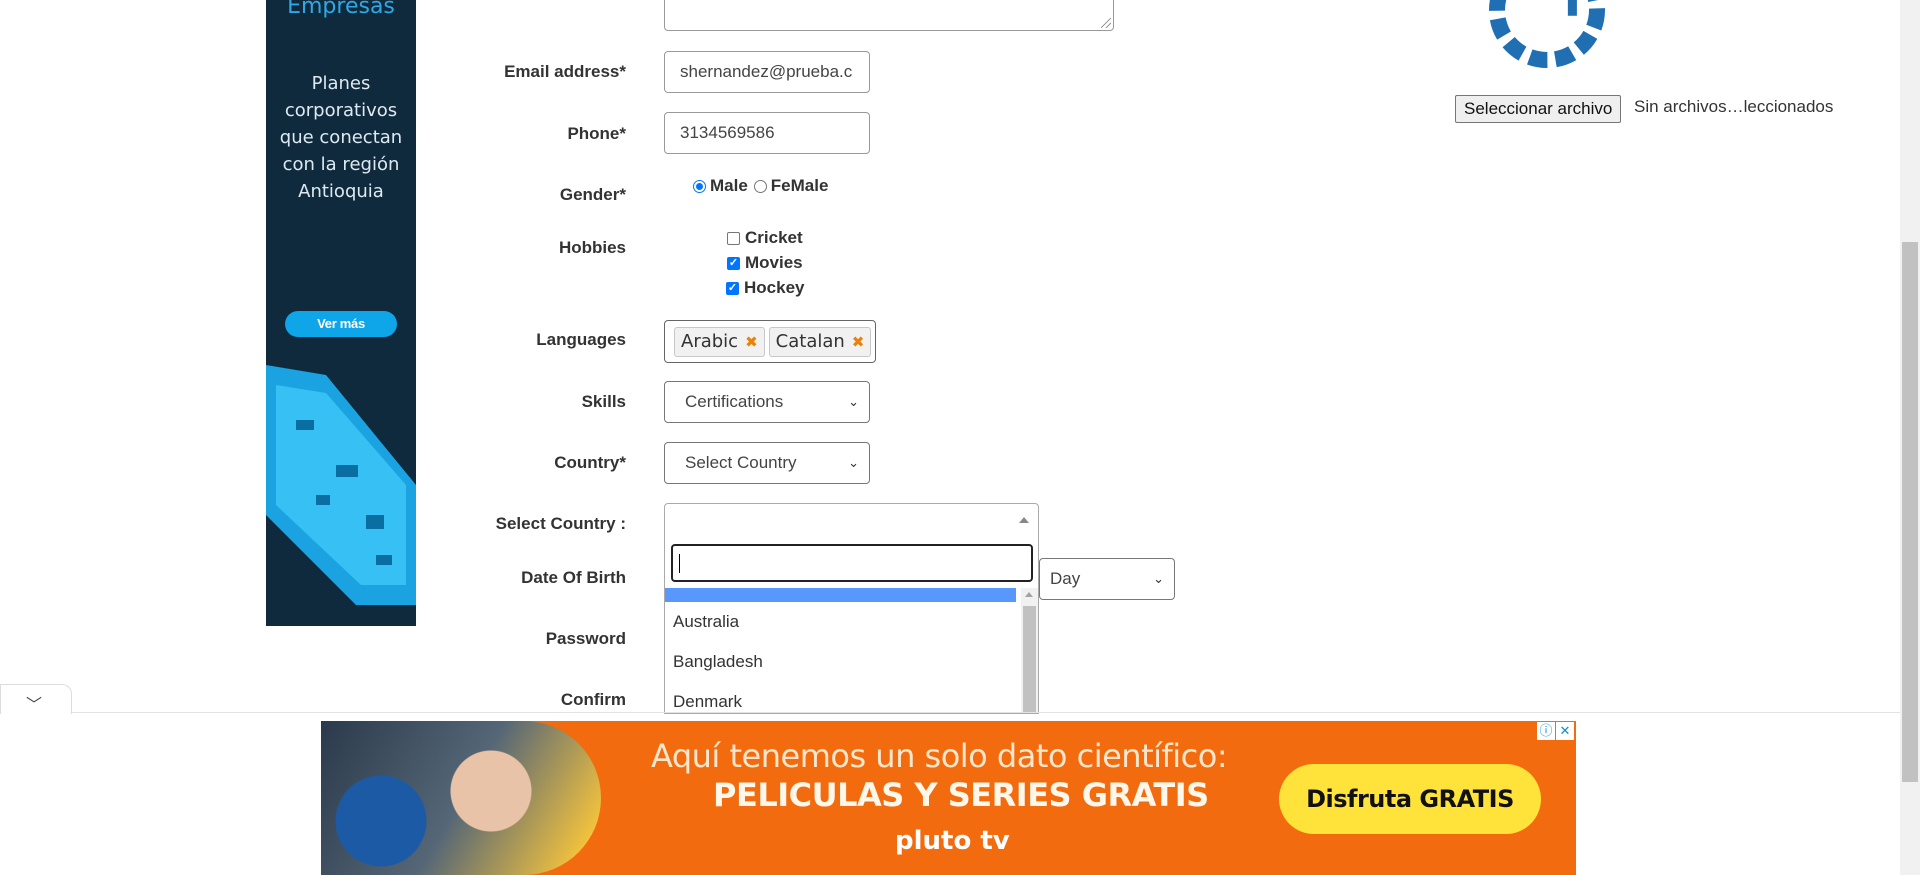 The width and height of the screenshot is (1920, 875). What do you see at coordinates (585, 638) in the screenshot?
I see `password-label: Password` at bounding box center [585, 638].